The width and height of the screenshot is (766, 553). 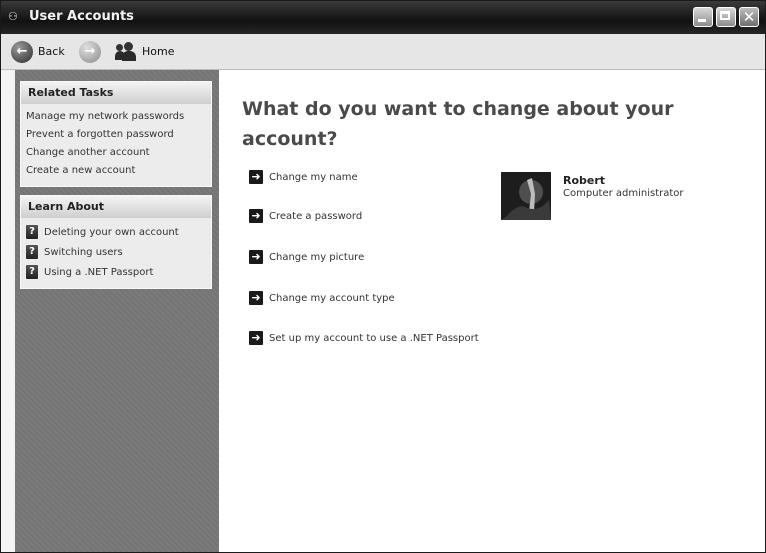 I want to click on back-button: ← Back, so click(x=38, y=51).